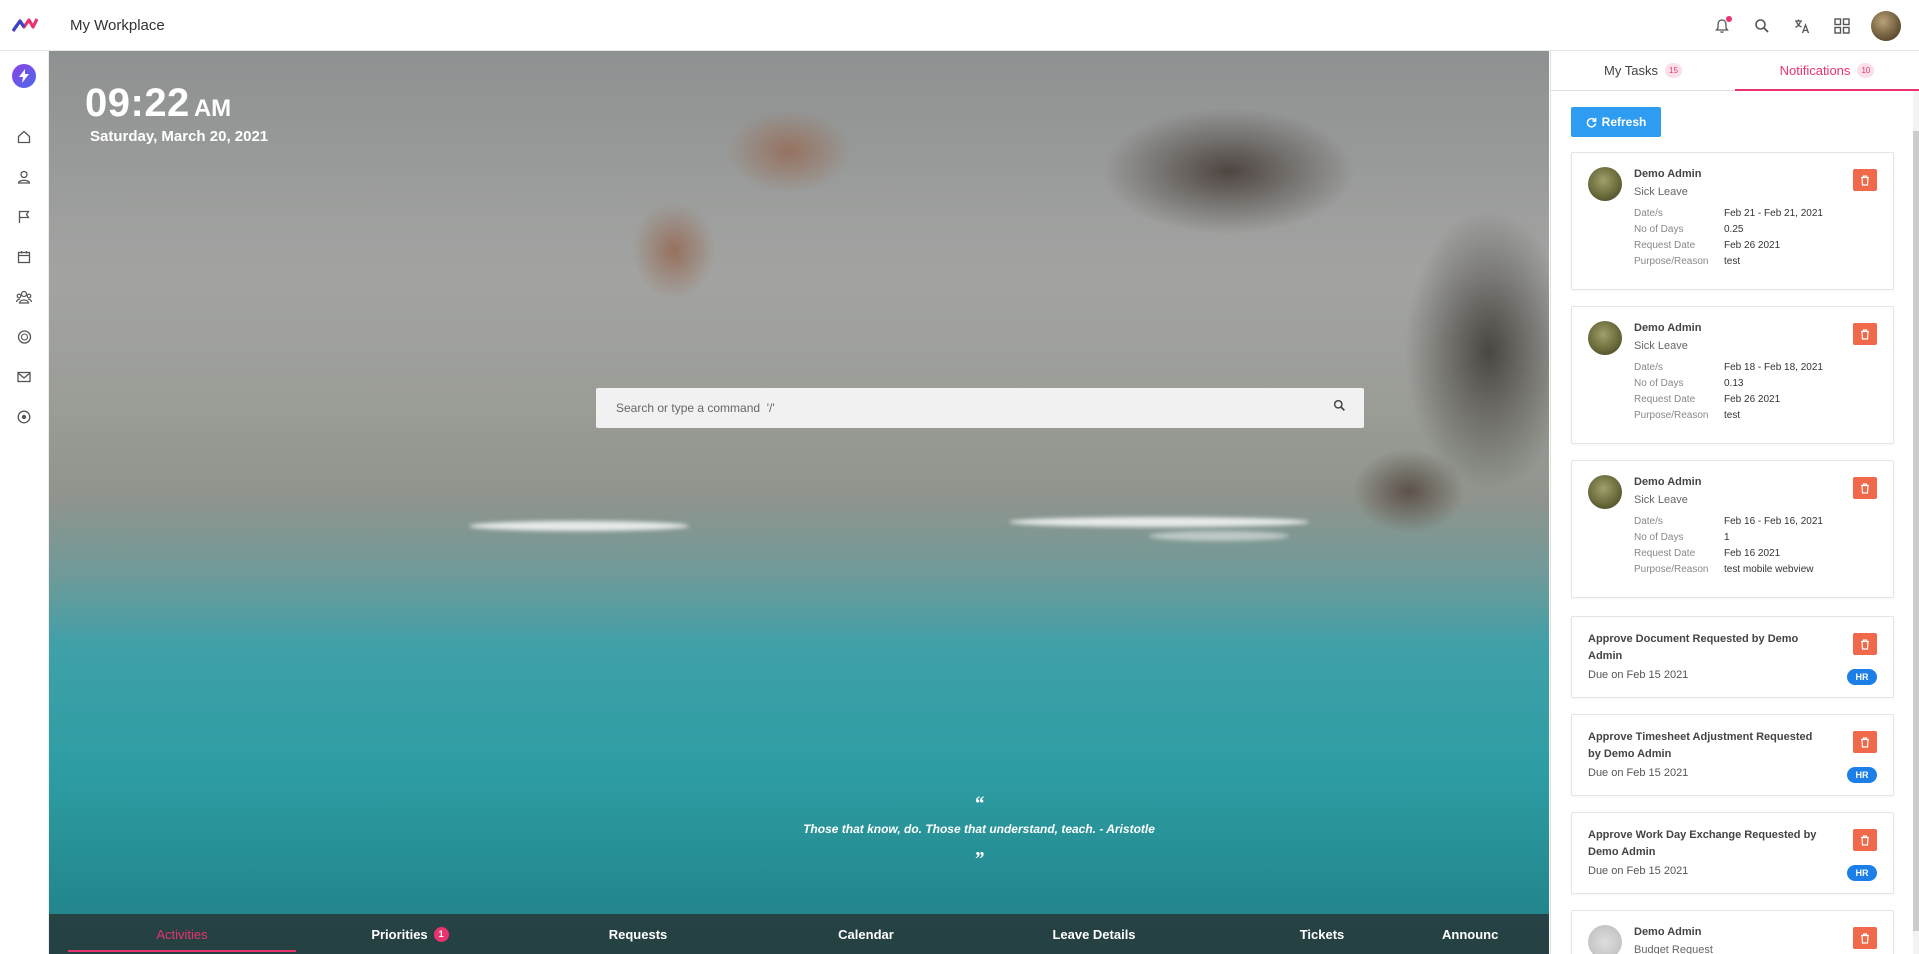  I want to click on flag-icon, so click(24, 217).